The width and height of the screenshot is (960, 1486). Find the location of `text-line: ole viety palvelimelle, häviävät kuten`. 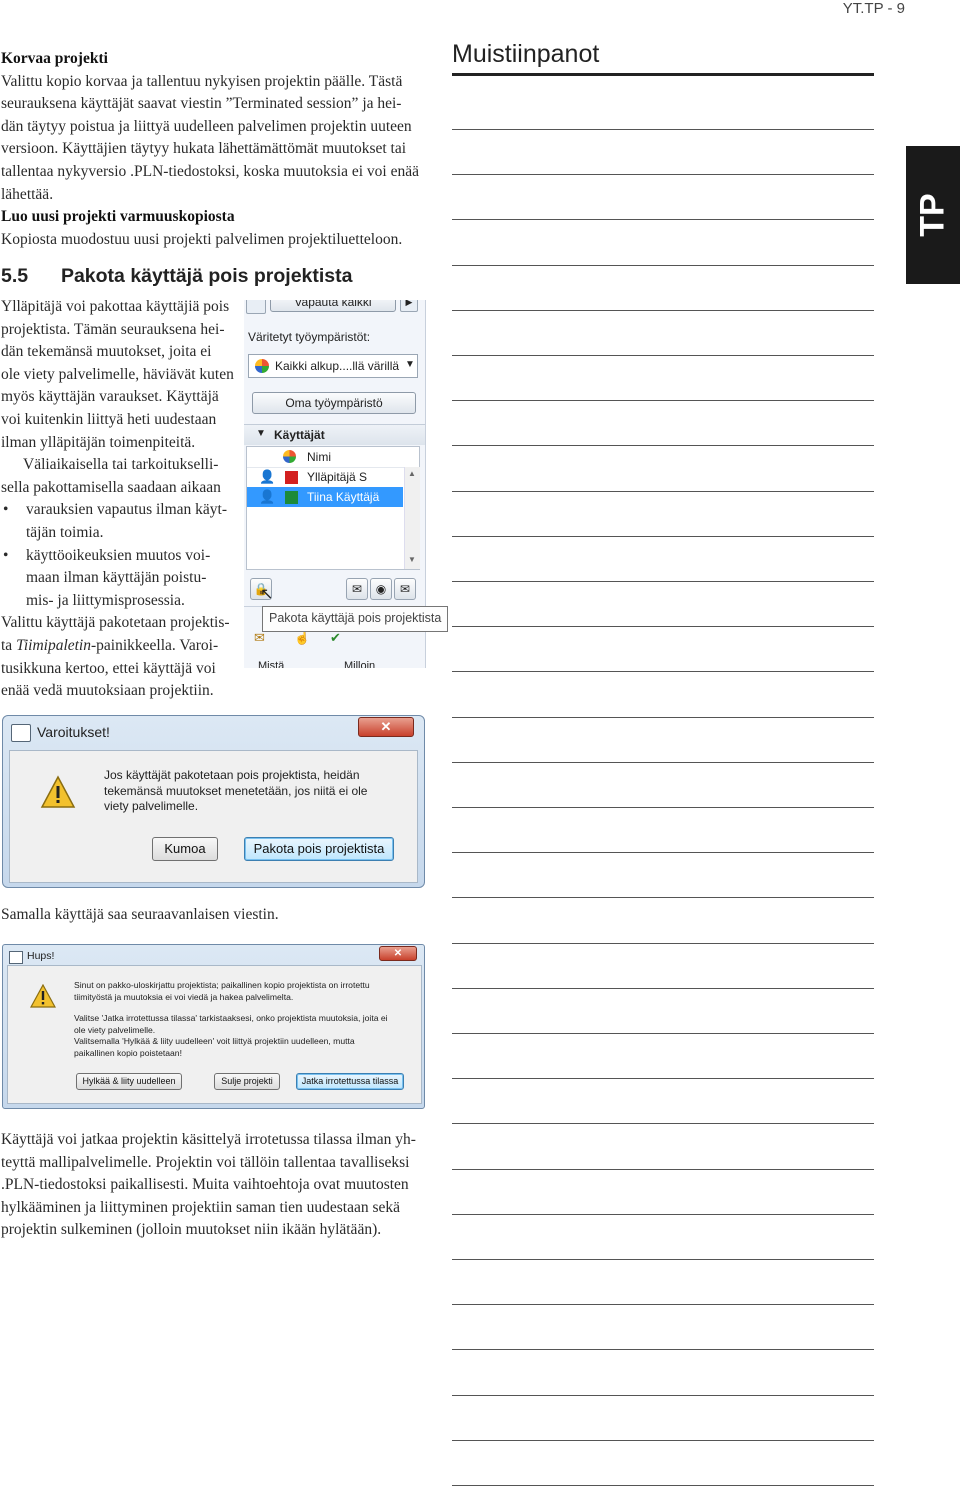

text-line: ole viety palvelimelle, häviävät kuten is located at coordinates (117, 374).